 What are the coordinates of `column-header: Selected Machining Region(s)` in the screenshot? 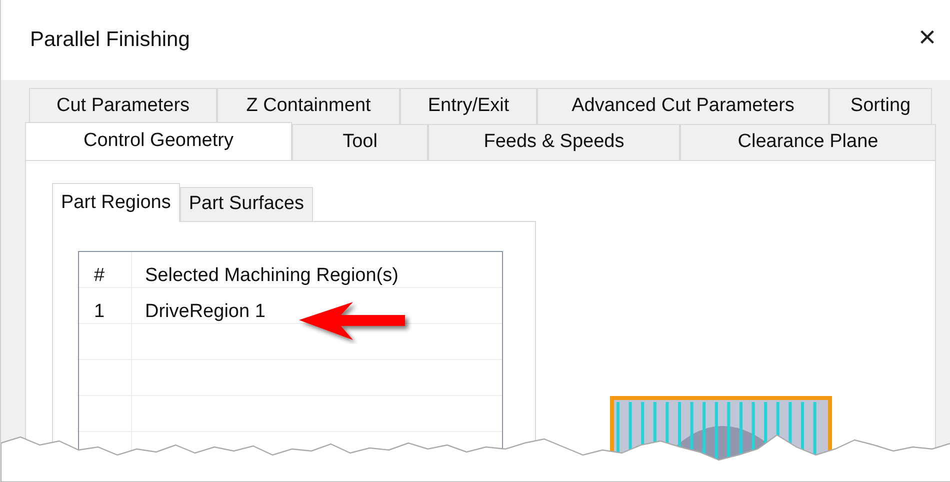 It's located at (271, 275).